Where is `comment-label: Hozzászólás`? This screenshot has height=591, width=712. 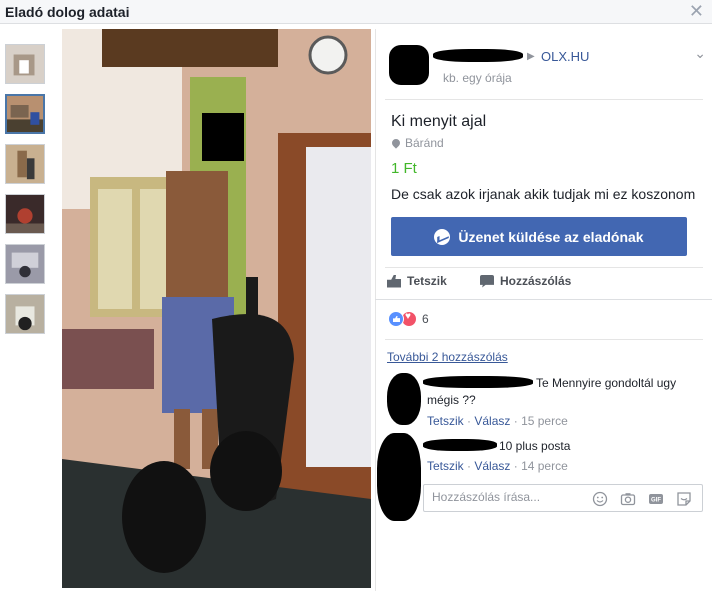 comment-label: Hozzászólás is located at coordinates (536, 281).